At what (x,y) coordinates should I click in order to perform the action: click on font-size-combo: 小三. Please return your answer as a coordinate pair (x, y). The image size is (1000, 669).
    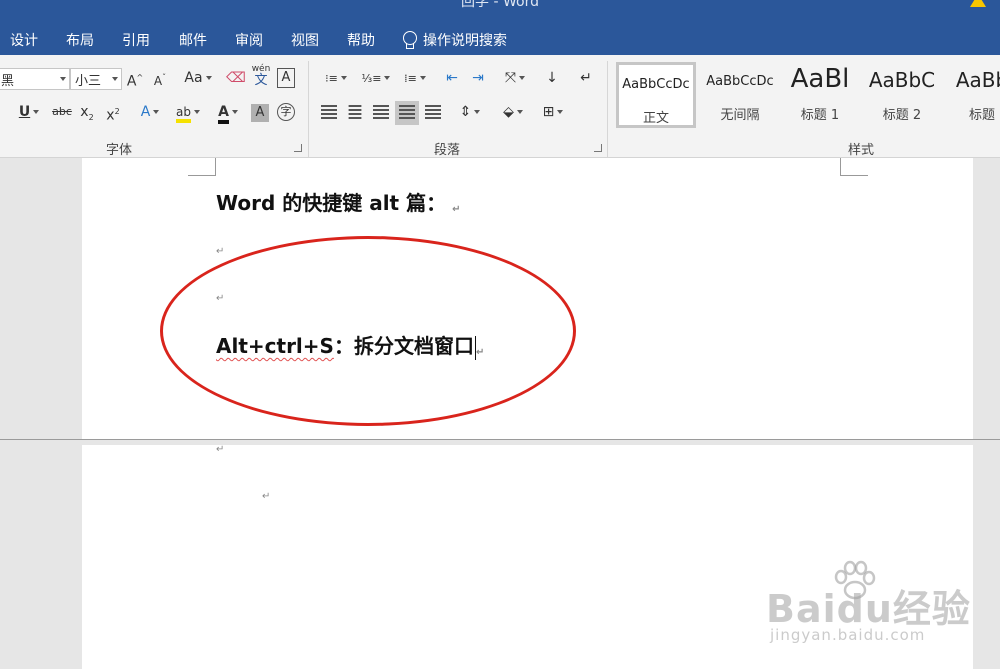
    Looking at the image, I should click on (96, 79).